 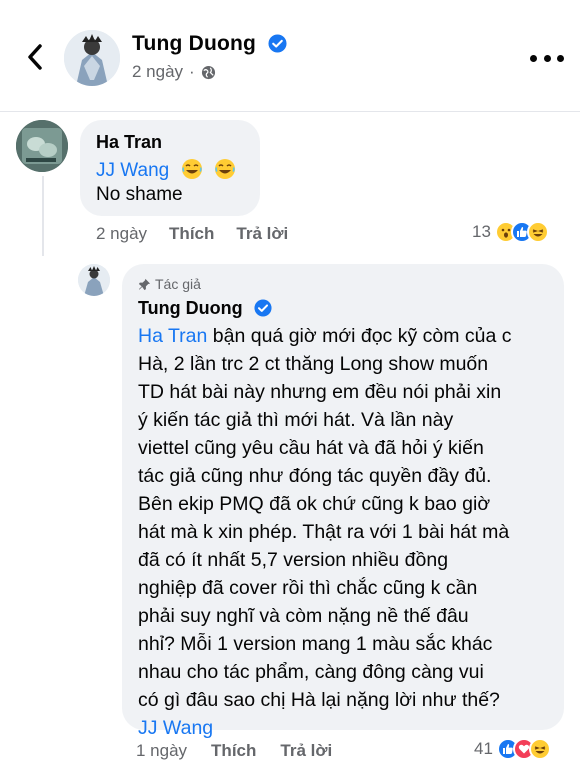 I want to click on reactions-summary: 13, so click(x=510, y=232).